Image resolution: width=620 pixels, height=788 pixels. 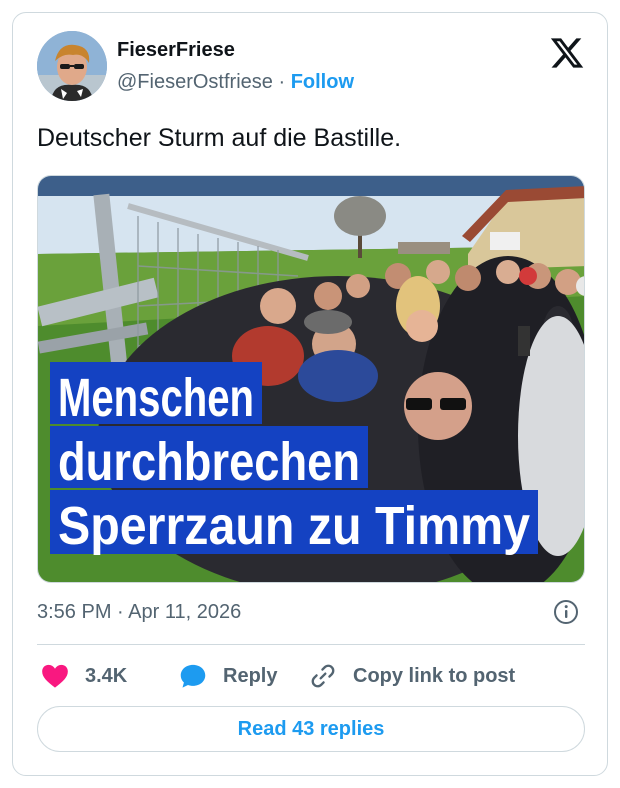 I want to click on author-handle-line: @FieserOstfriese · Follow, so click(x=235, y=82).